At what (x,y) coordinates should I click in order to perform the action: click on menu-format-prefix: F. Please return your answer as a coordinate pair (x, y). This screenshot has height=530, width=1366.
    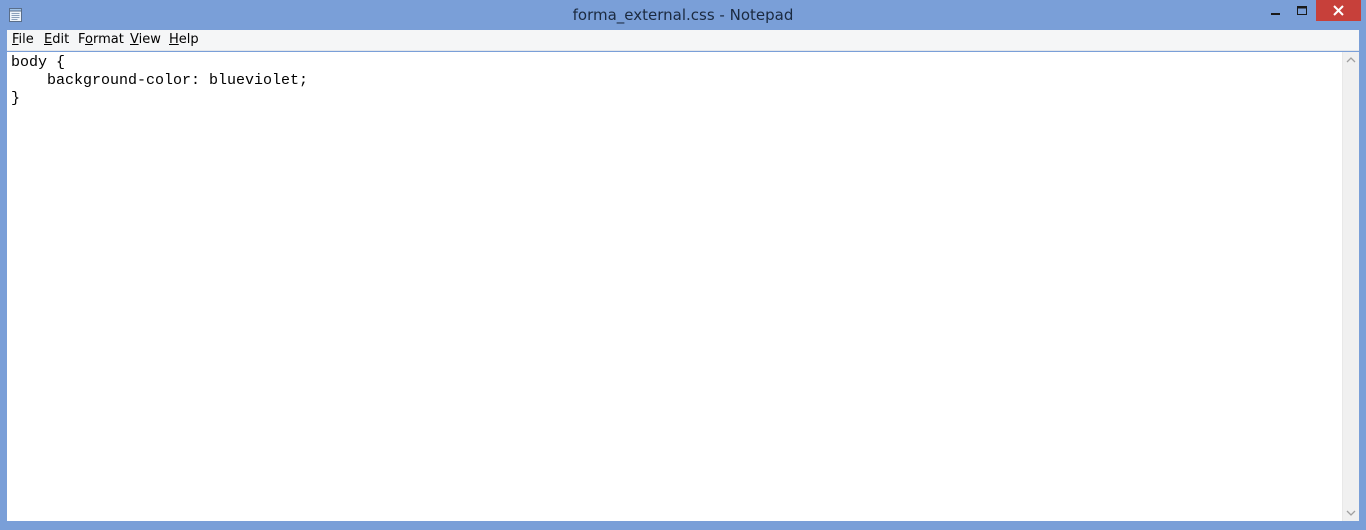
    Looking at the image, I should click on (82, 39).